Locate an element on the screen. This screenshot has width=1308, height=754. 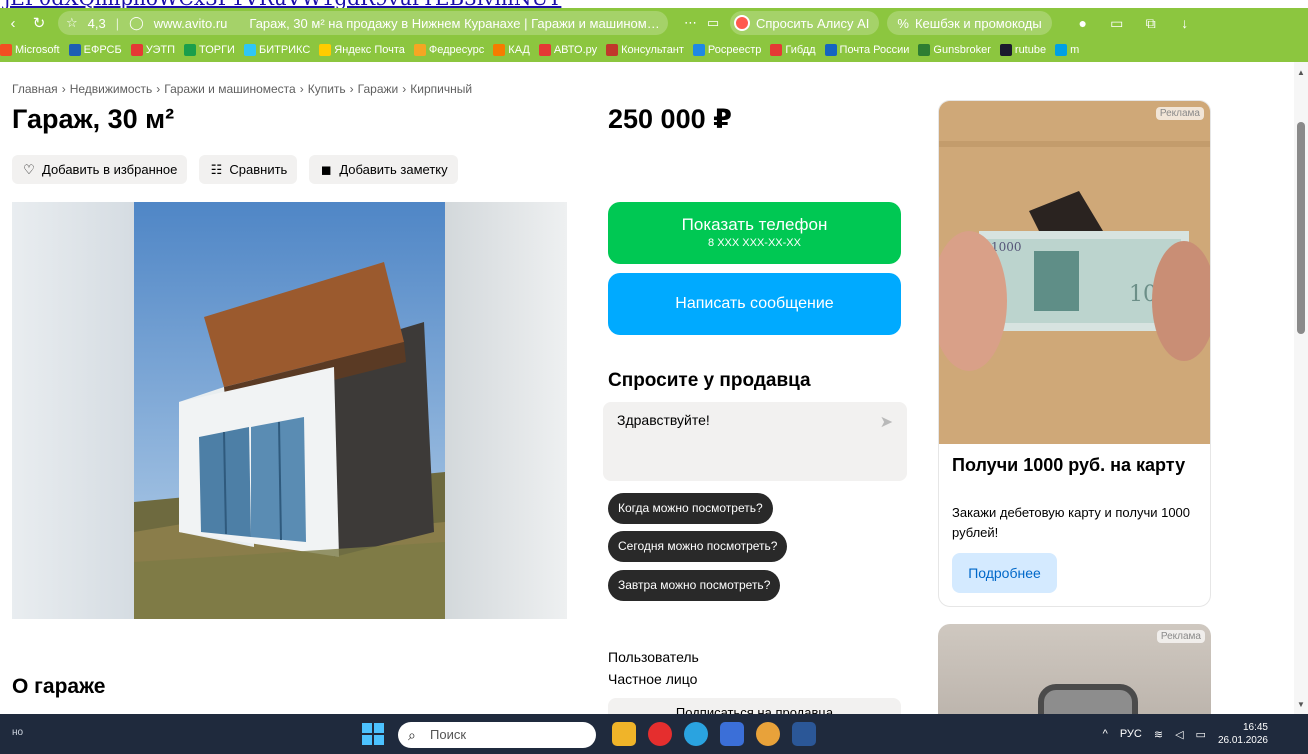
breadcrumb-link: Недвижимость is located at coordinates (111, 89).